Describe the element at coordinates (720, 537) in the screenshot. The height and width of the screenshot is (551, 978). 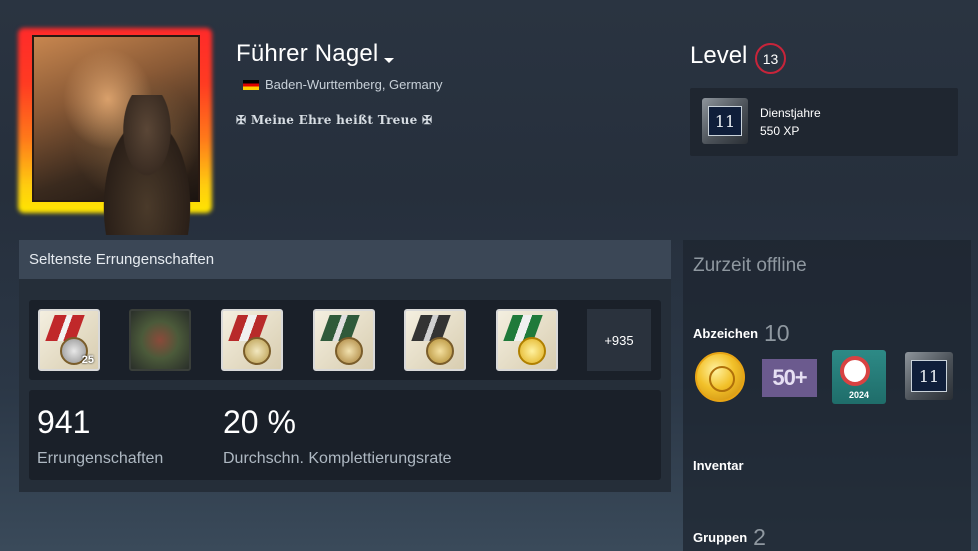
I see `groups-label: Gruppen` at that location.